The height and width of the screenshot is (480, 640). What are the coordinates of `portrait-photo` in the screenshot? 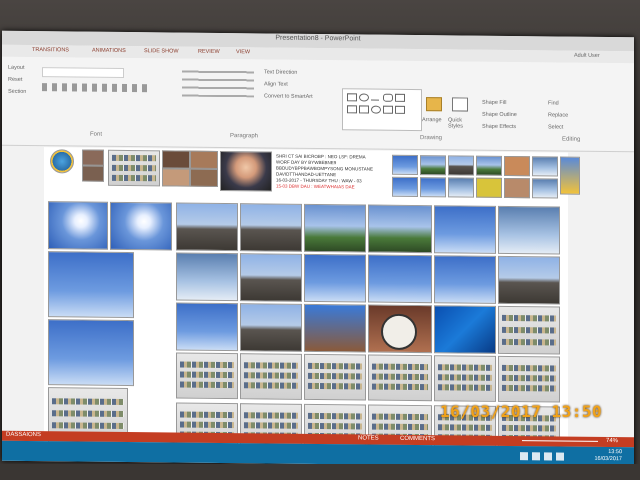 It's located at (246, 171).